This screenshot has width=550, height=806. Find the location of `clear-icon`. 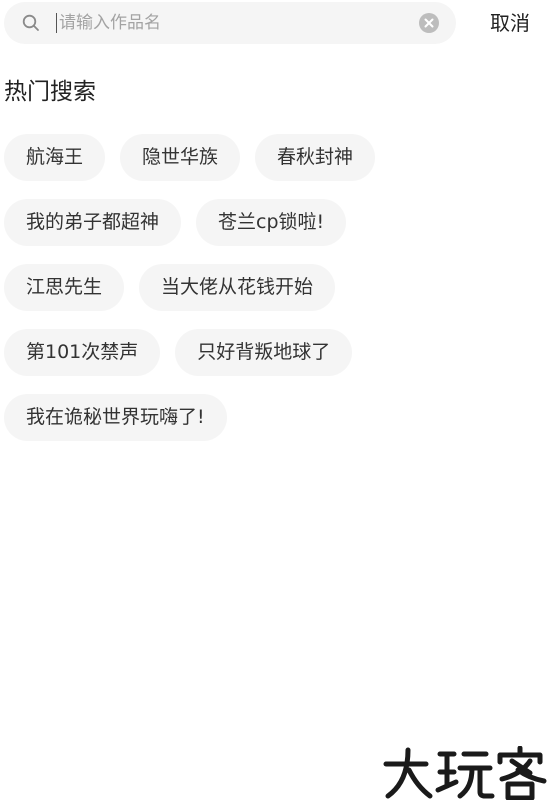

clear-icon is located at coordinates (429, 23).